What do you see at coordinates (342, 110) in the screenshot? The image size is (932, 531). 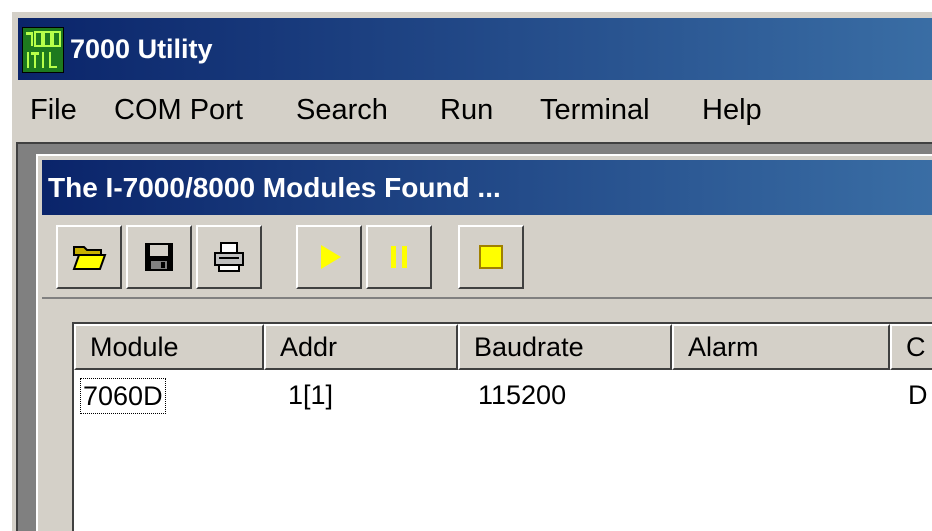 I see `menu-search: Search` at bounding box center [342, 110].